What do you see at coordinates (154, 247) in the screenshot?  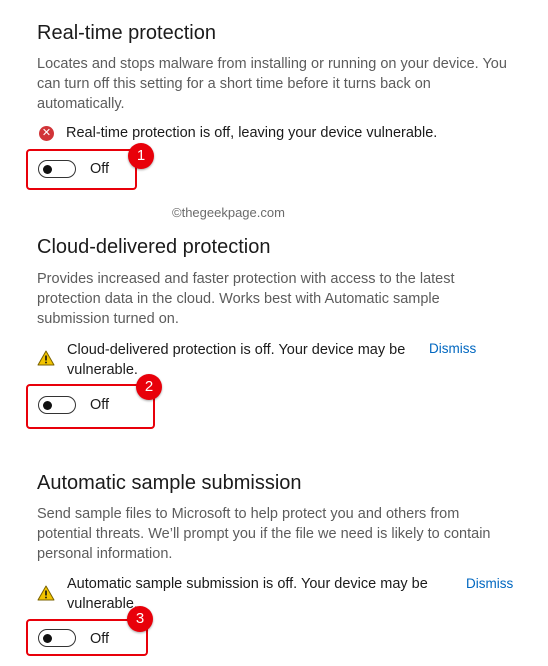 I see `section-title-cloud-delivered-protection: Cloud-delivered protection` at bounding box center [154, 247].